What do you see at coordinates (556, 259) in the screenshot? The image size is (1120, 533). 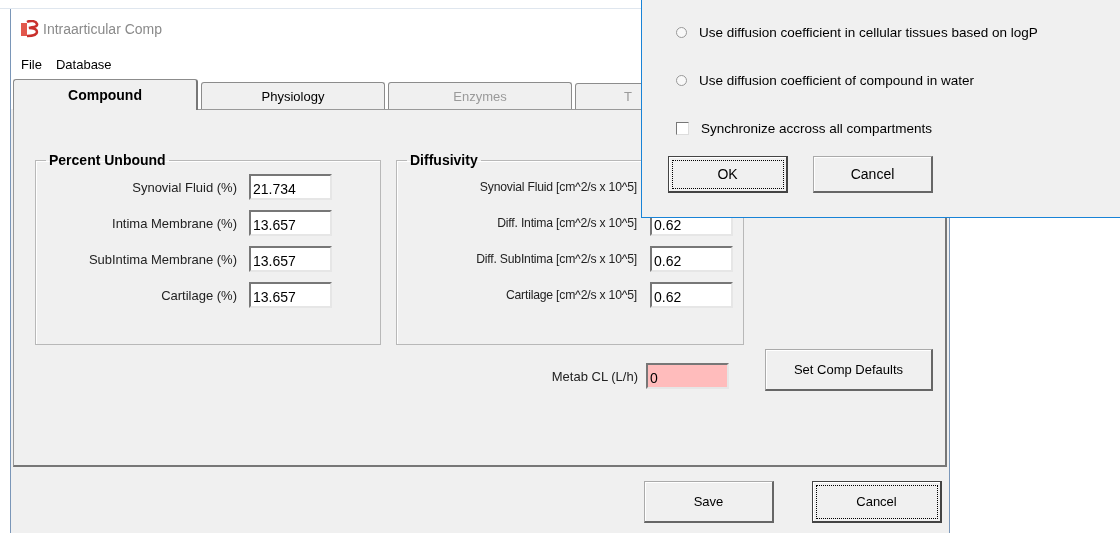 I see `field-label: Diff. SubIntima [cm^2/s x 10^5]` at bounding box center [556, 259].